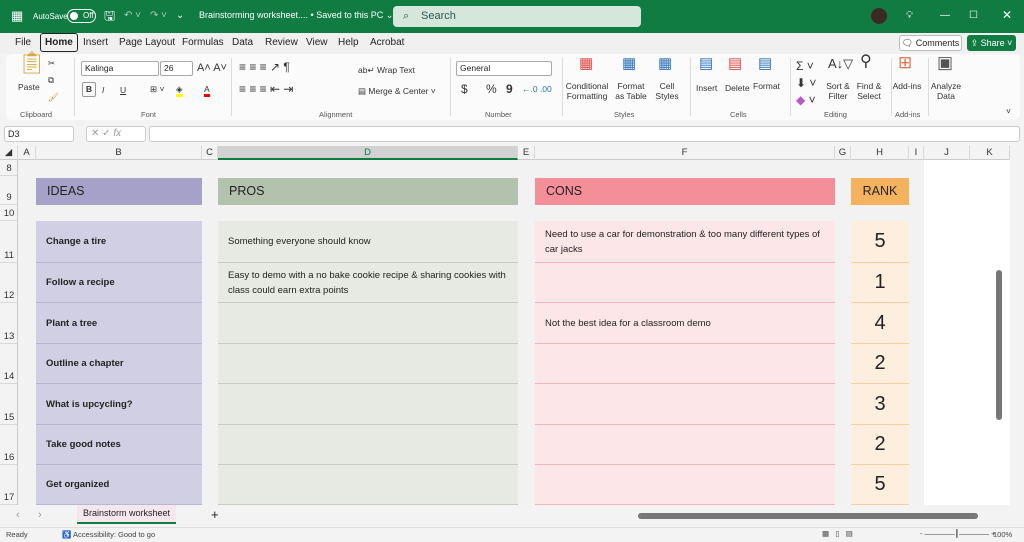 This screenshot has width=1024, height=542. I want to click on rank-cell: 3, so click(880, 404).